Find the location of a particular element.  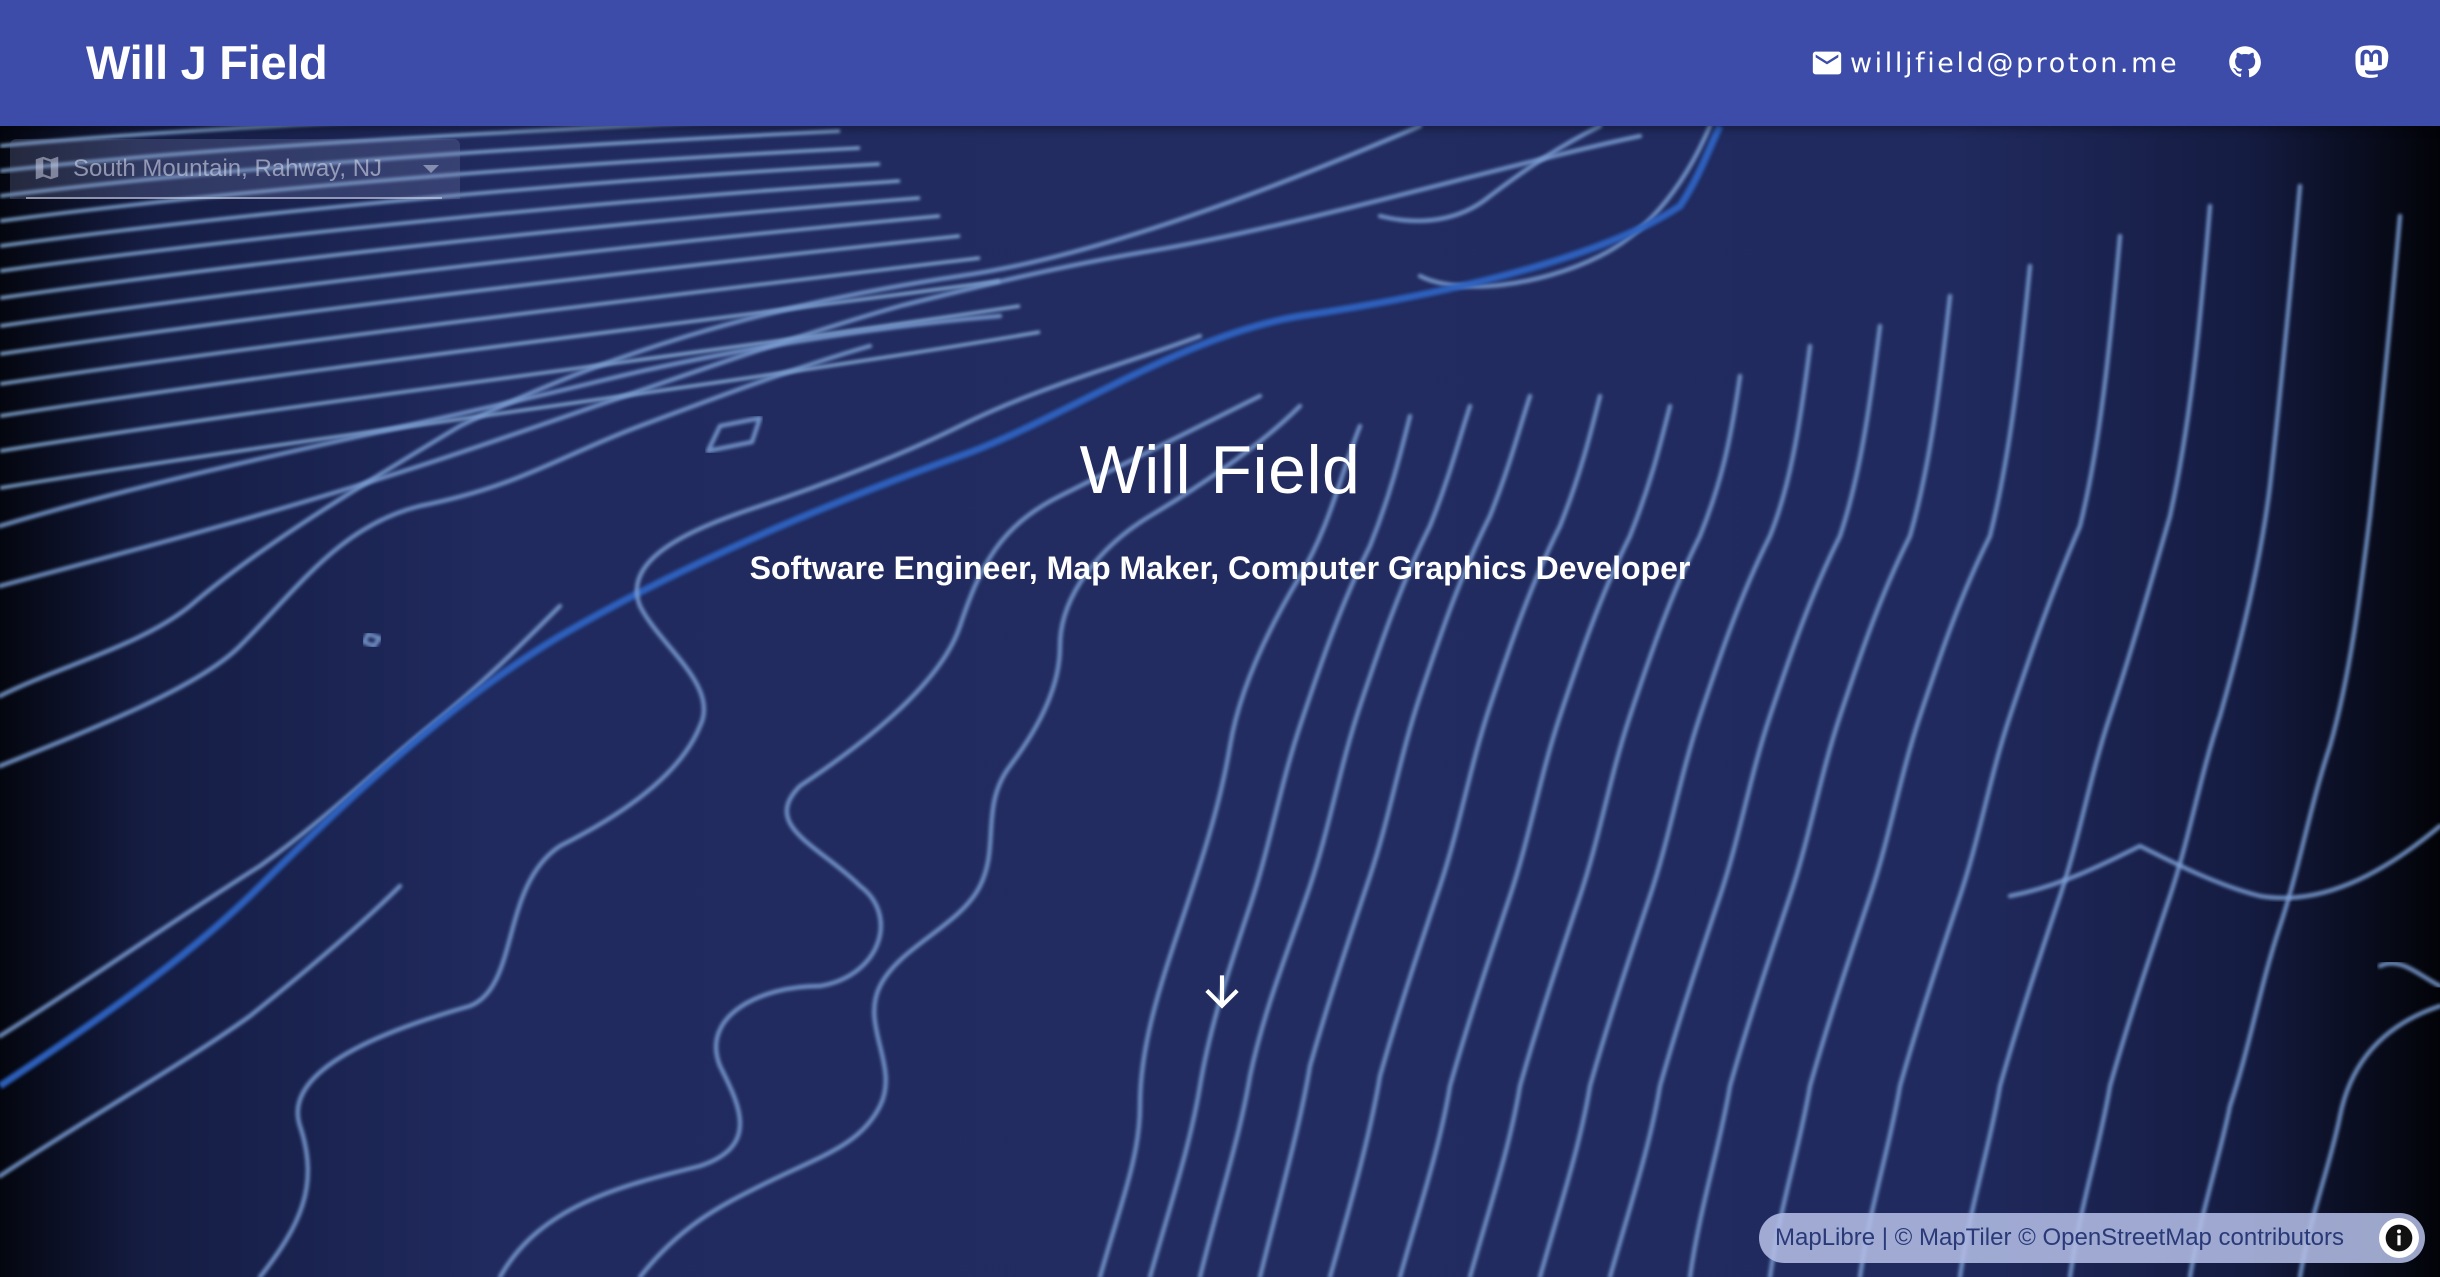

arrow-down-icon is located at coordinates (1222, 992).